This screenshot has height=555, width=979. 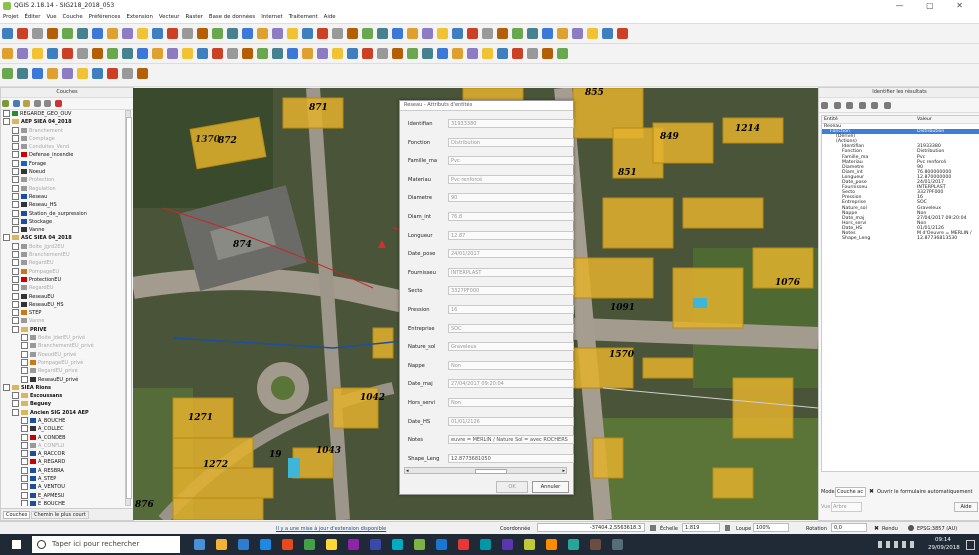 What do you see at coordinates (62, 329) in the screenshot?
I see `layer-item: PRIVE` at bounding box center [62, 329].